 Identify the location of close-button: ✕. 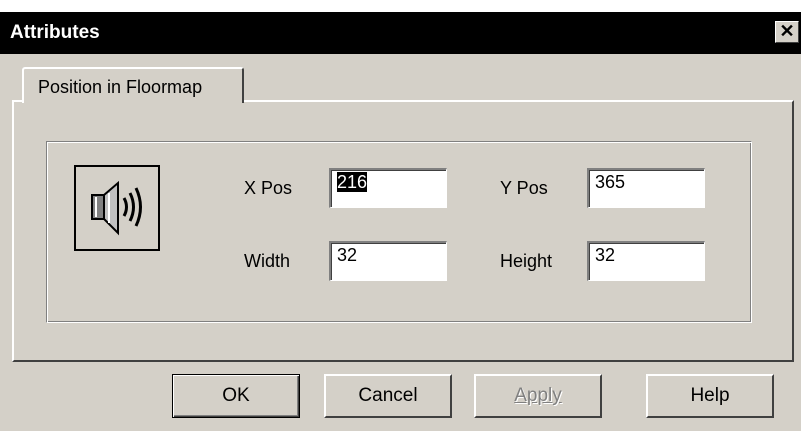
(787, 32).